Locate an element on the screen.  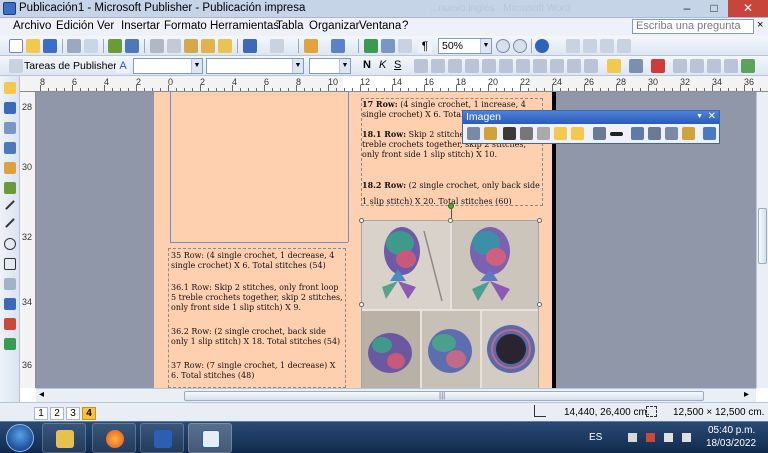
line-icon is located at coordinates (10, 205).